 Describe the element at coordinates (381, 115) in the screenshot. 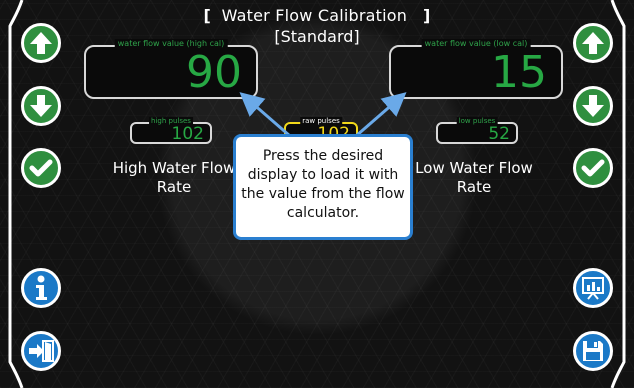

I see `arrow-to-low-cal` at that location.